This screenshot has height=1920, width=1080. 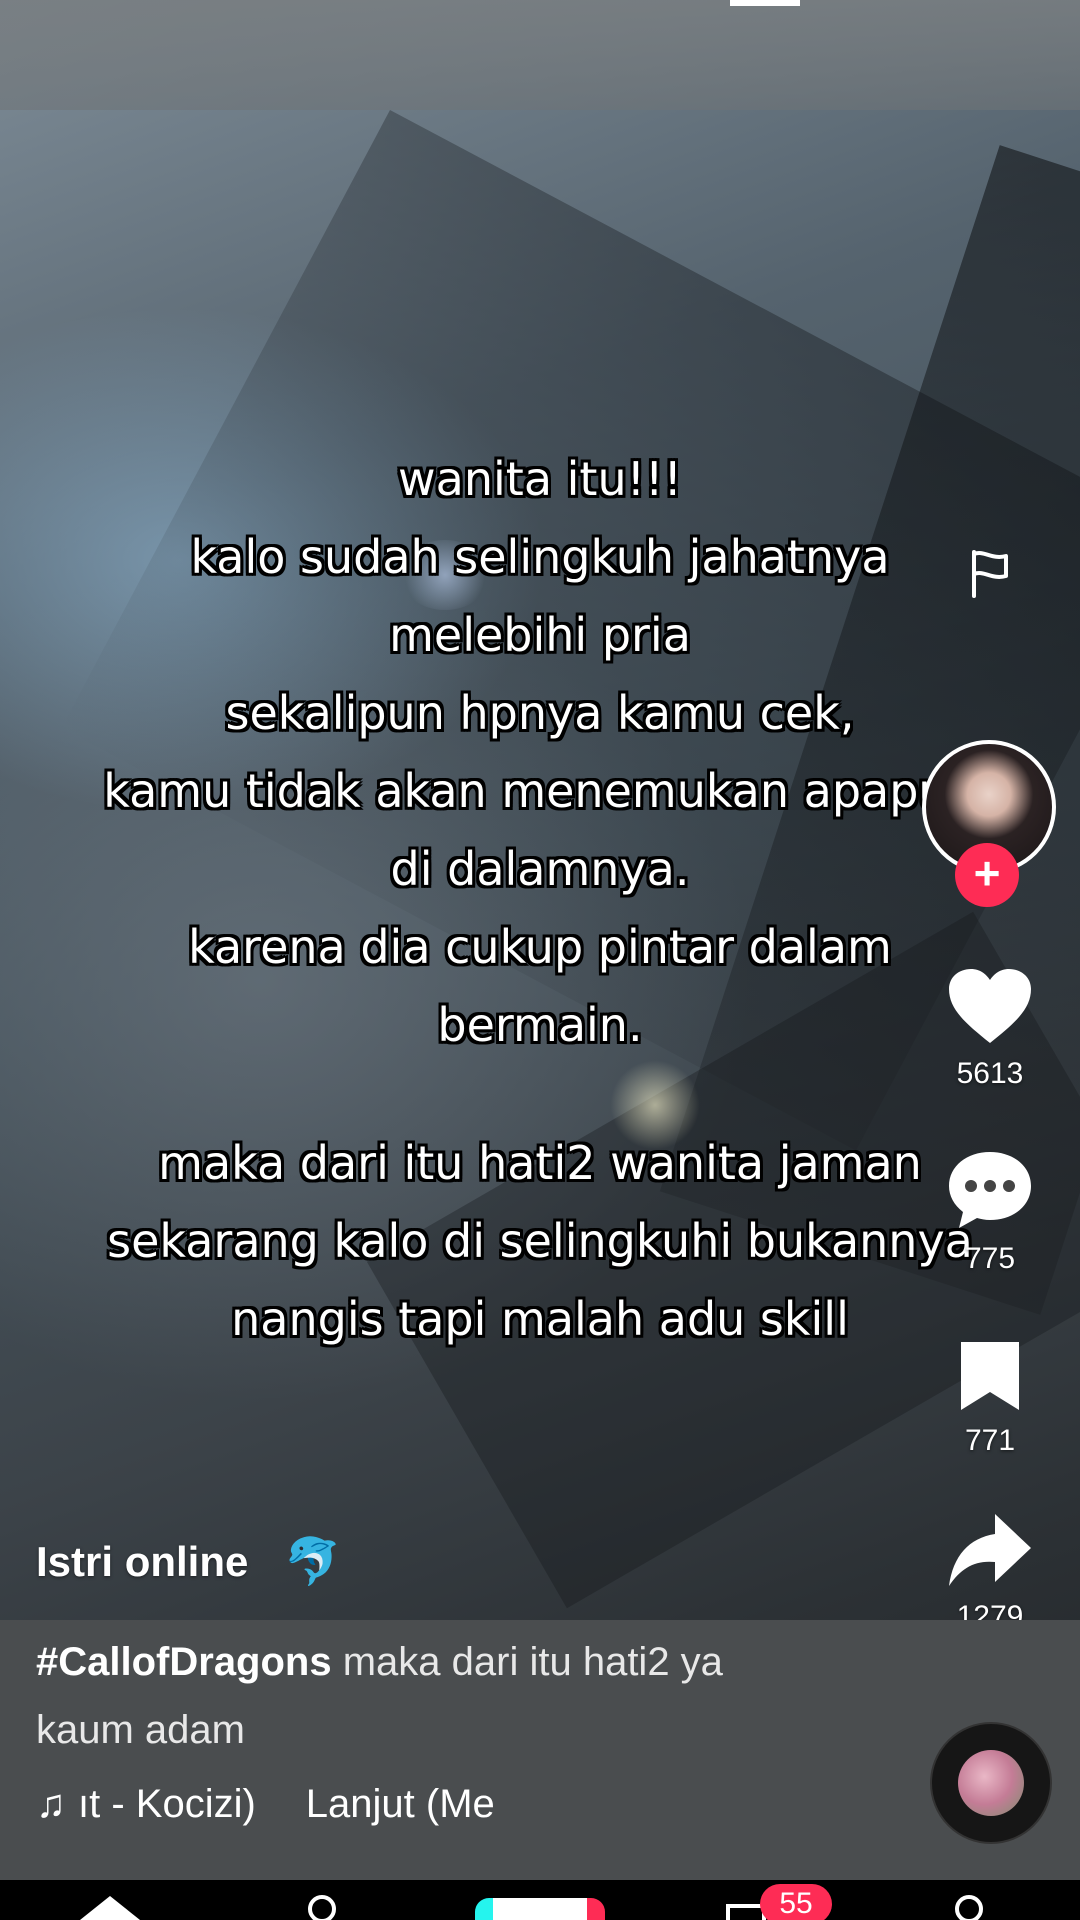 I want to click on flag-icon, so click(x=990, y=574).